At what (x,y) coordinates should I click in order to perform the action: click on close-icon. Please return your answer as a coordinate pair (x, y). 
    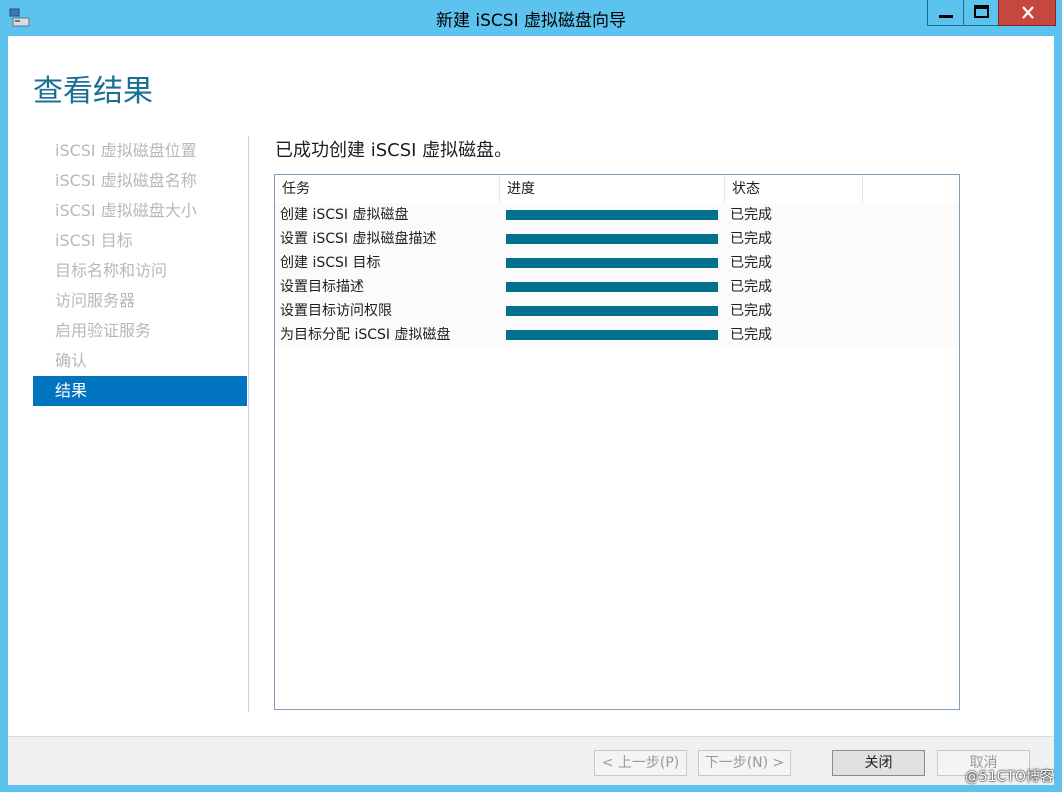
    Looking at the image, I should click on (1028, 12).